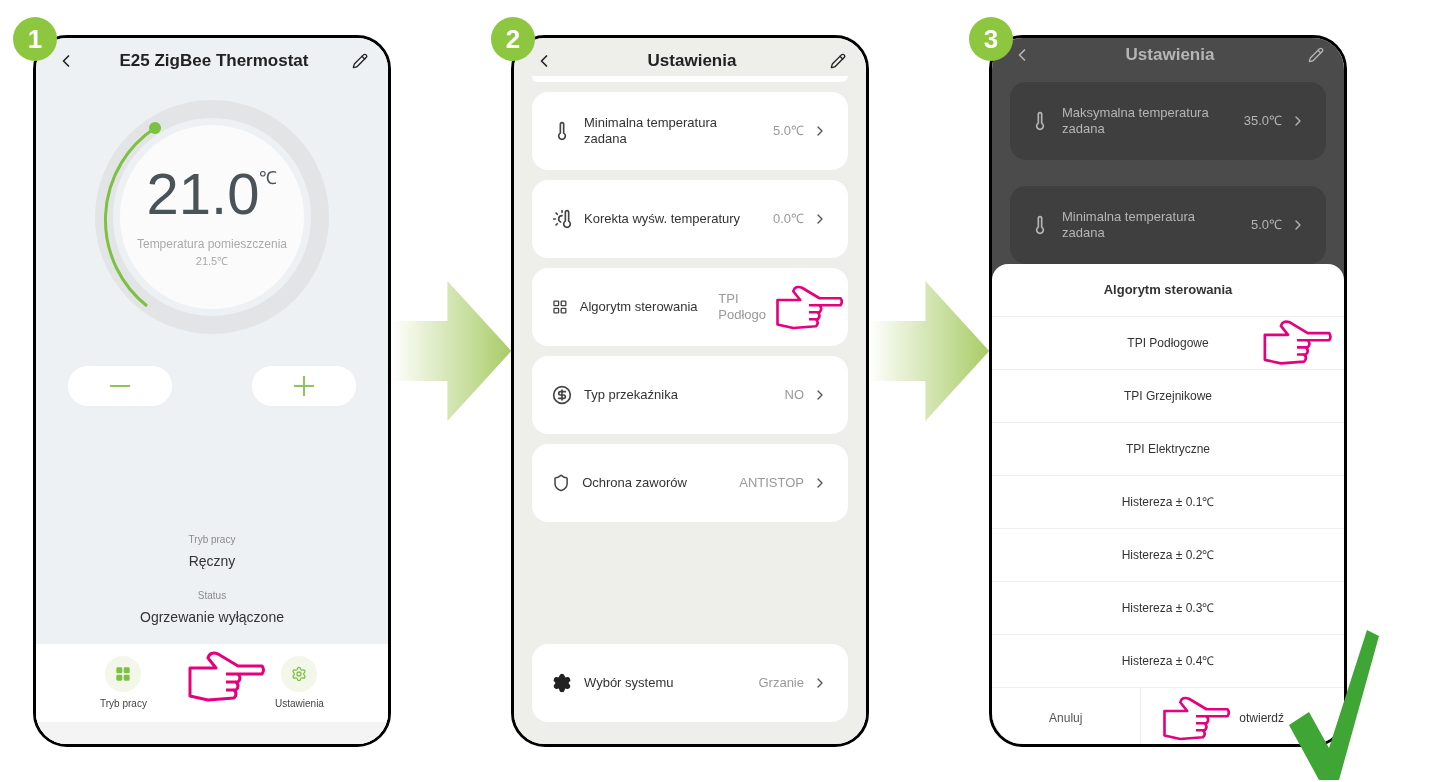 This screenshot has height=782, width=1440. What do you see at coordinates (771, 483) in the screenshot?
I see `setting-value: ANTISTOP` at bounding box center [771, 483].